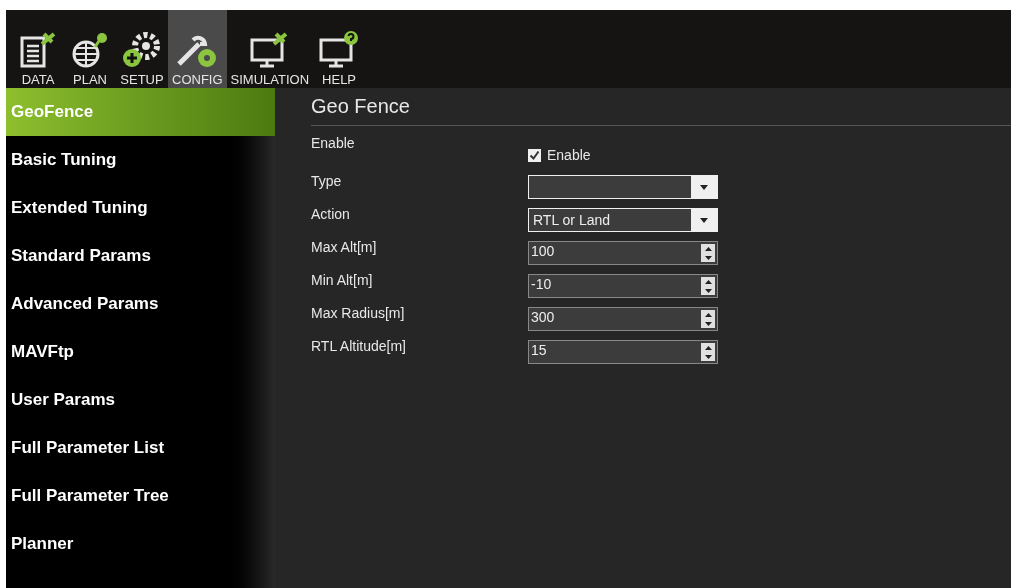 The height and width of the screenshot is (588, 1011). Describe the element at coordinates (140, 208) in the screenshot. I see `sidebar-item: Extended Tuning` at that location.